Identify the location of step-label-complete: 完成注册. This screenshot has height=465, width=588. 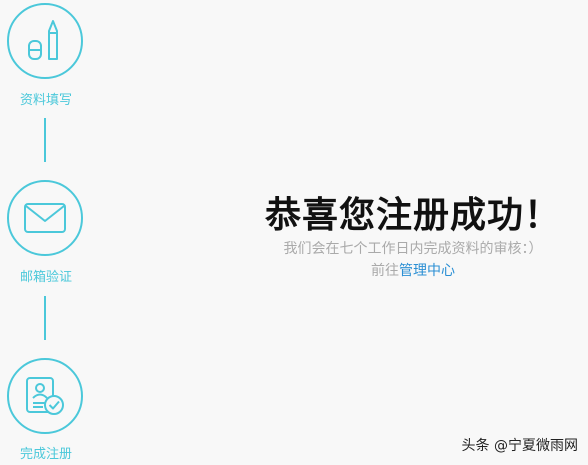
(45, 454).